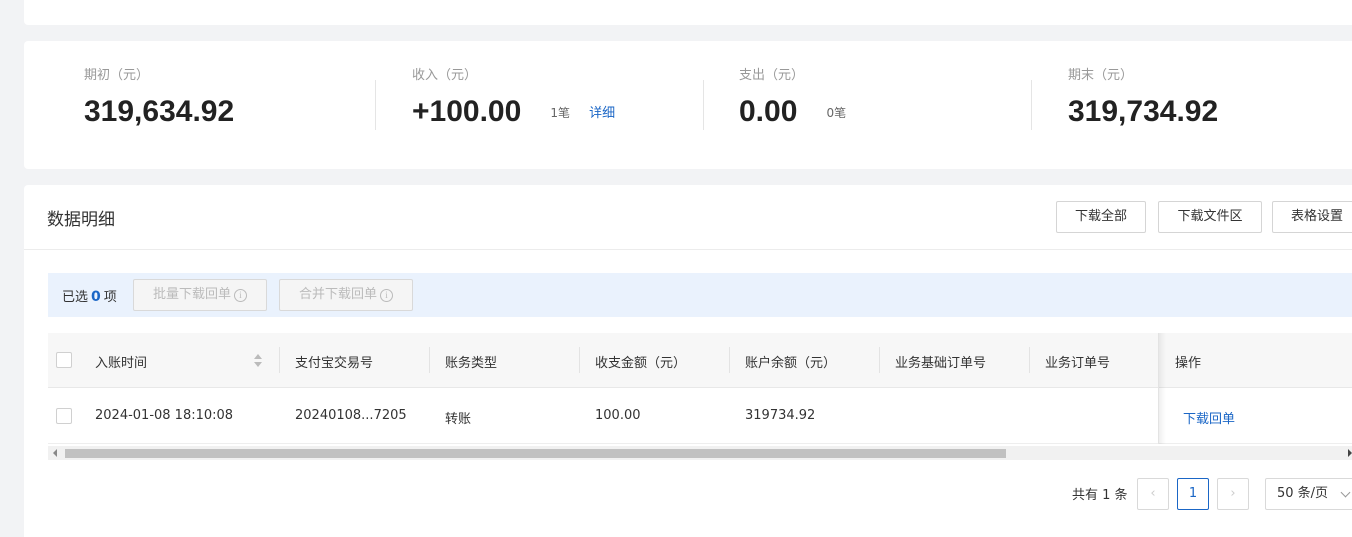 The height and width of the screenshot is (537, 1352). Describe the element at coordinates (64, 416) in the screenshot. I see `row-checkbox` at that location.